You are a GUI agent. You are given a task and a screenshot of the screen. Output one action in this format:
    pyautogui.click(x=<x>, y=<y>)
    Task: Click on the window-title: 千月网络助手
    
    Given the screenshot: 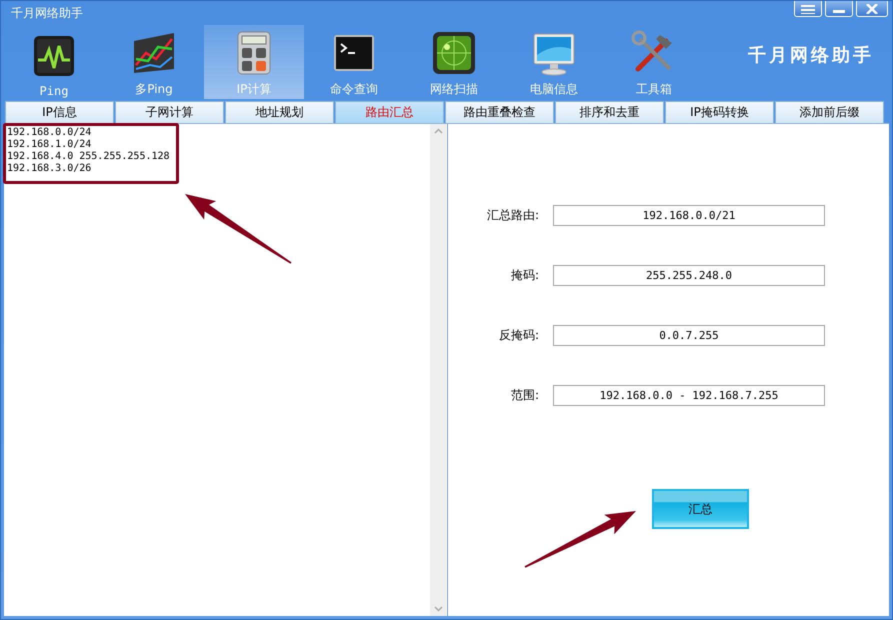 What is the action you would take?
    pyautogui.click(x=47, y=13)
    